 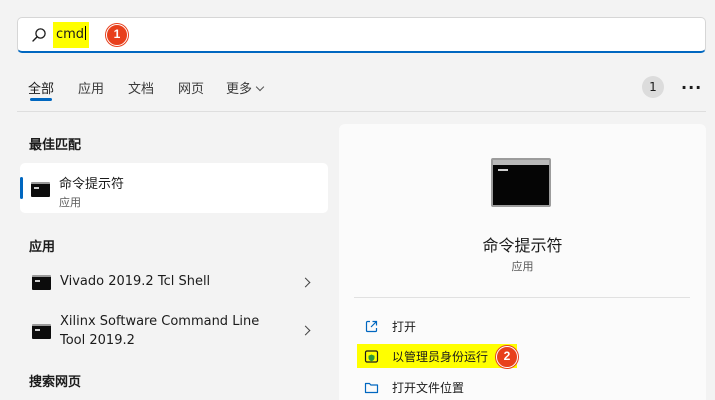 I want to click on best-match-heading: 最佳匹配, so click(x=55, y=145).